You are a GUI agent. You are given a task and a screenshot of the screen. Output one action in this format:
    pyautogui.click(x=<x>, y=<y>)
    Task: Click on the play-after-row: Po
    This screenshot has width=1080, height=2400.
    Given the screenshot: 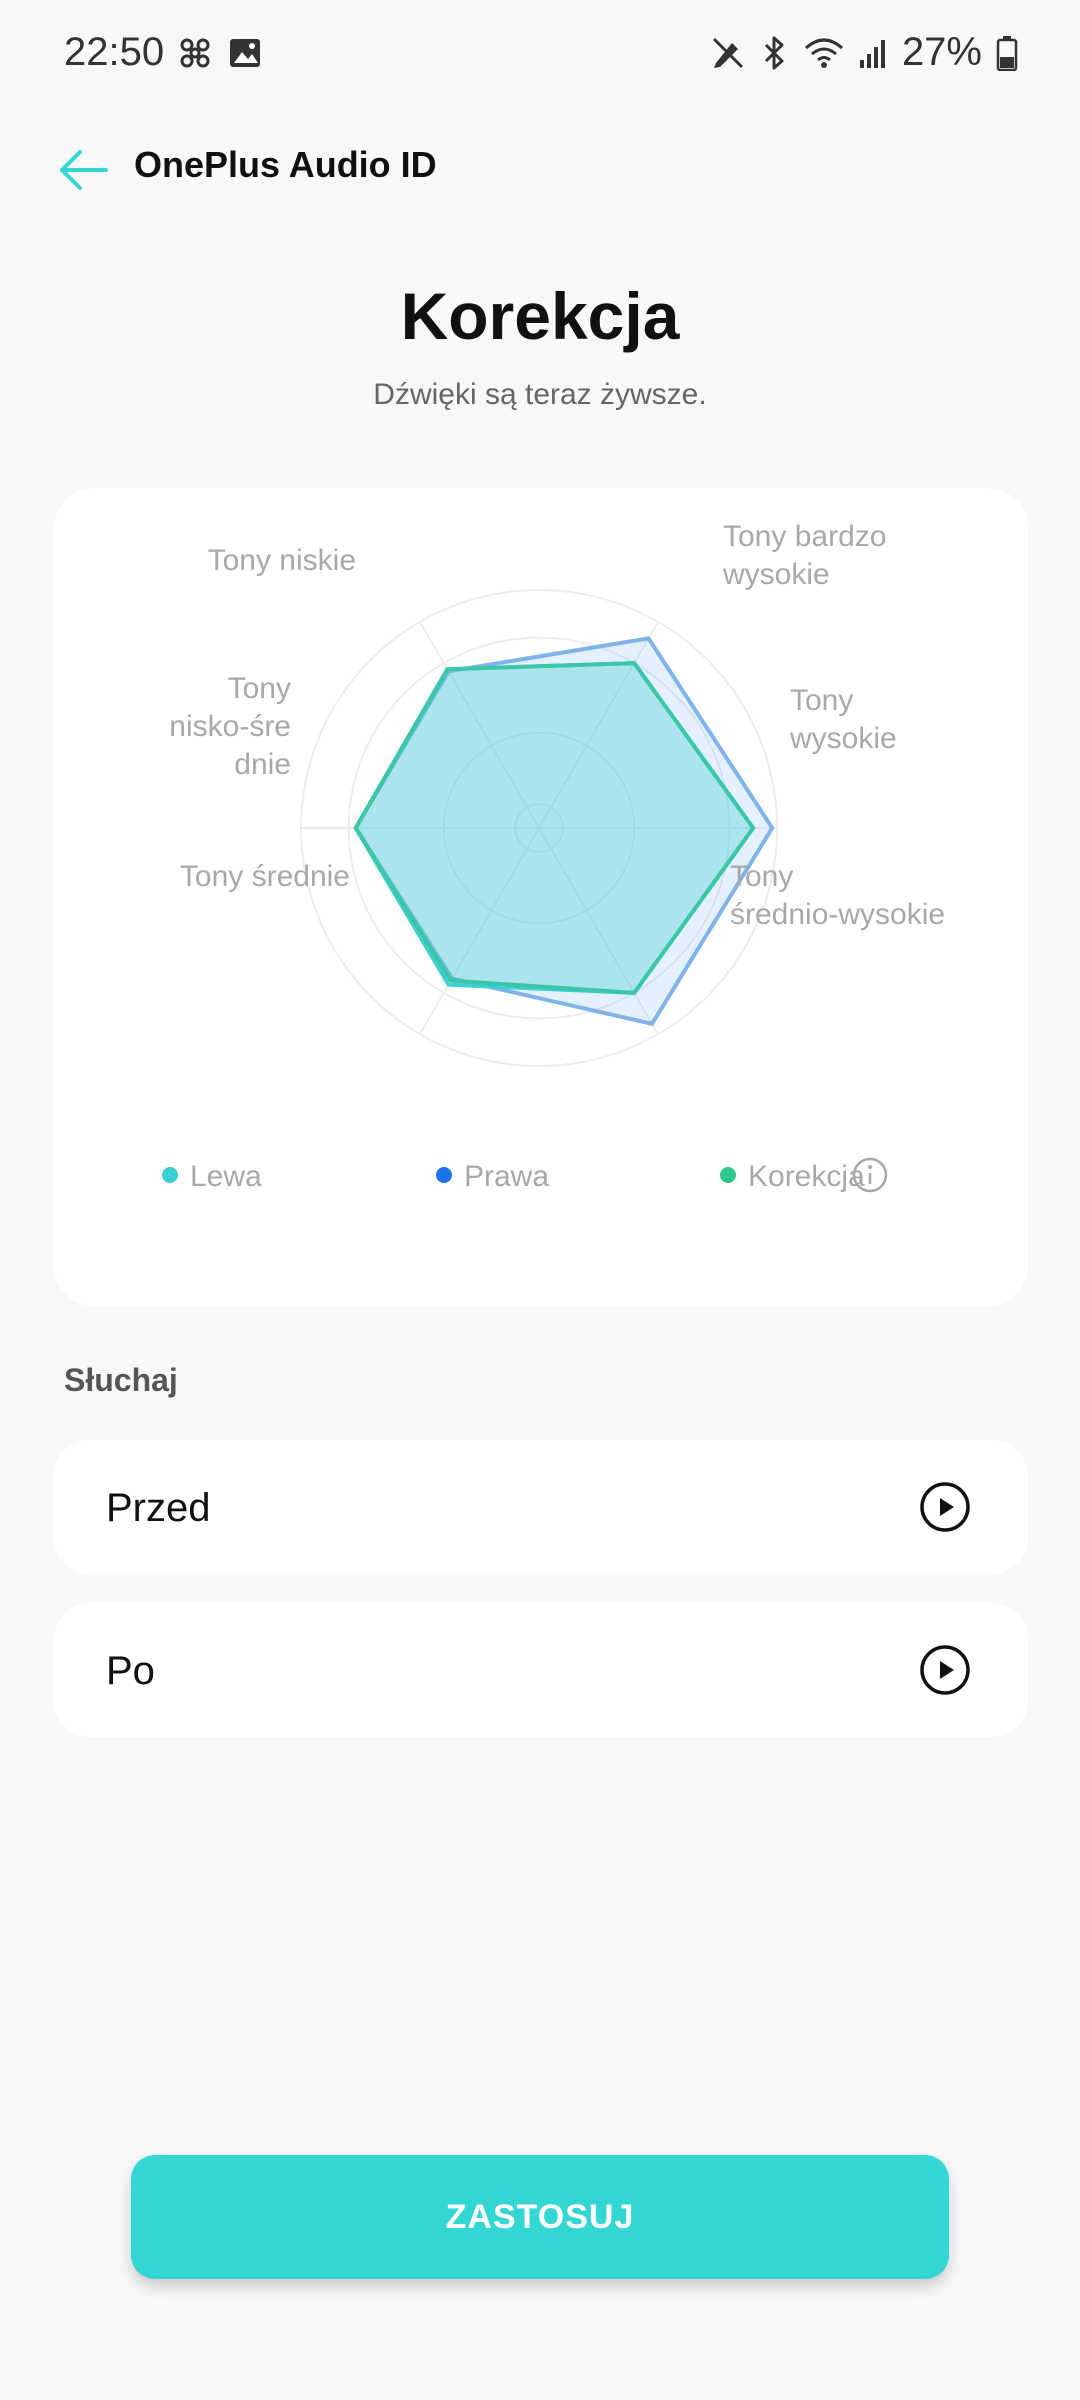 What is the action you would take?
    pyautogui.click(x=541, y=1670)
    